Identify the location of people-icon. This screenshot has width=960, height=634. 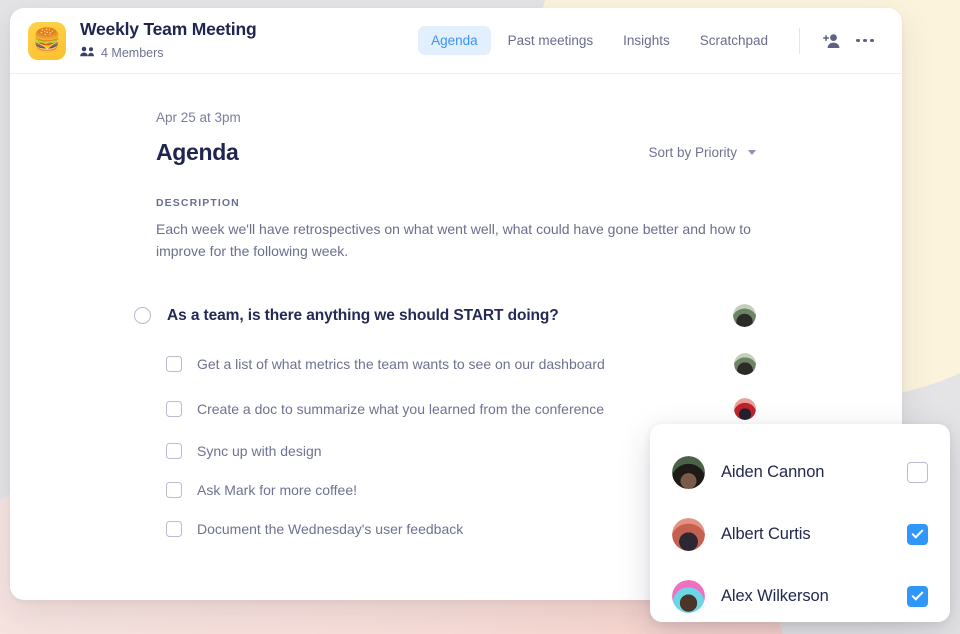
(87, 53).